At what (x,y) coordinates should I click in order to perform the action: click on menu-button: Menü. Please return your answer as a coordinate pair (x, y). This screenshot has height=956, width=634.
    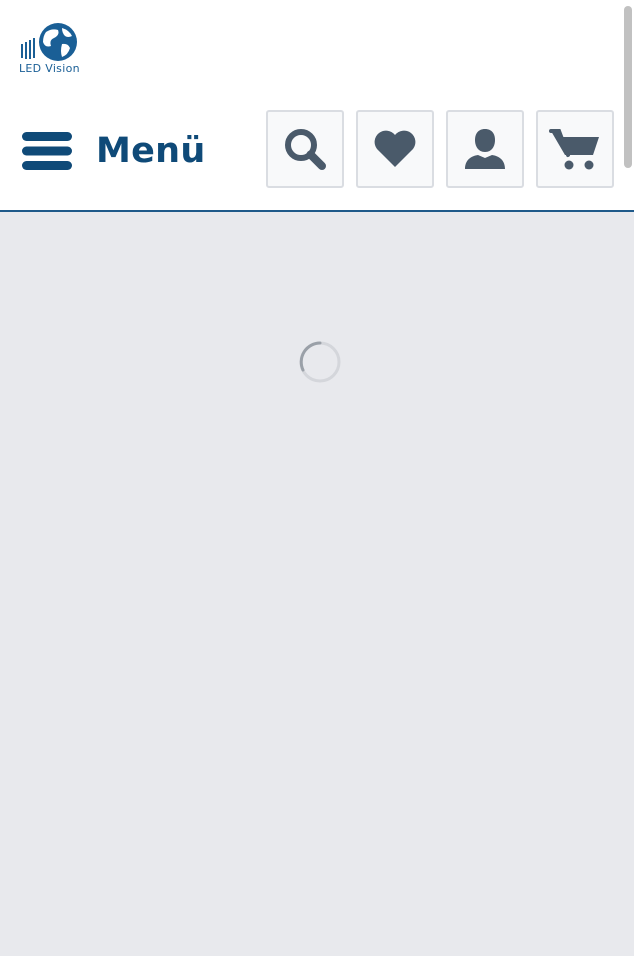
    Looking at the image, I should click on (114, 151).